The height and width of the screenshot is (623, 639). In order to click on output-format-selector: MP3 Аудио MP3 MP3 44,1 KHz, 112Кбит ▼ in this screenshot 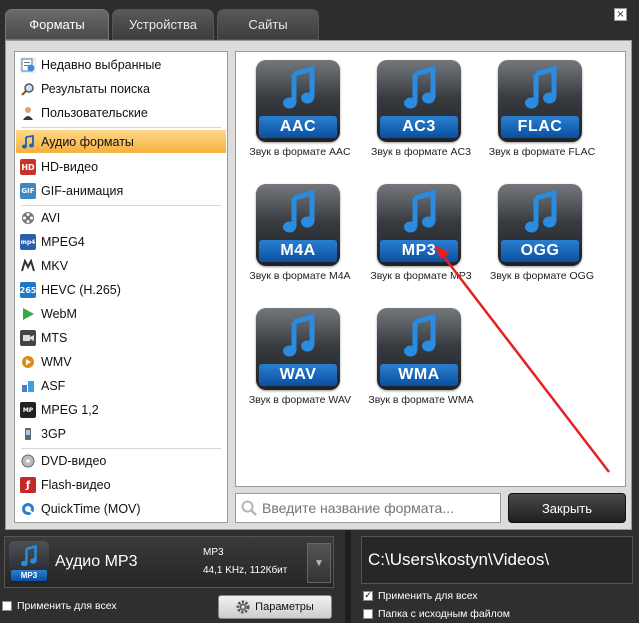, I will do `click(169, 562)`.